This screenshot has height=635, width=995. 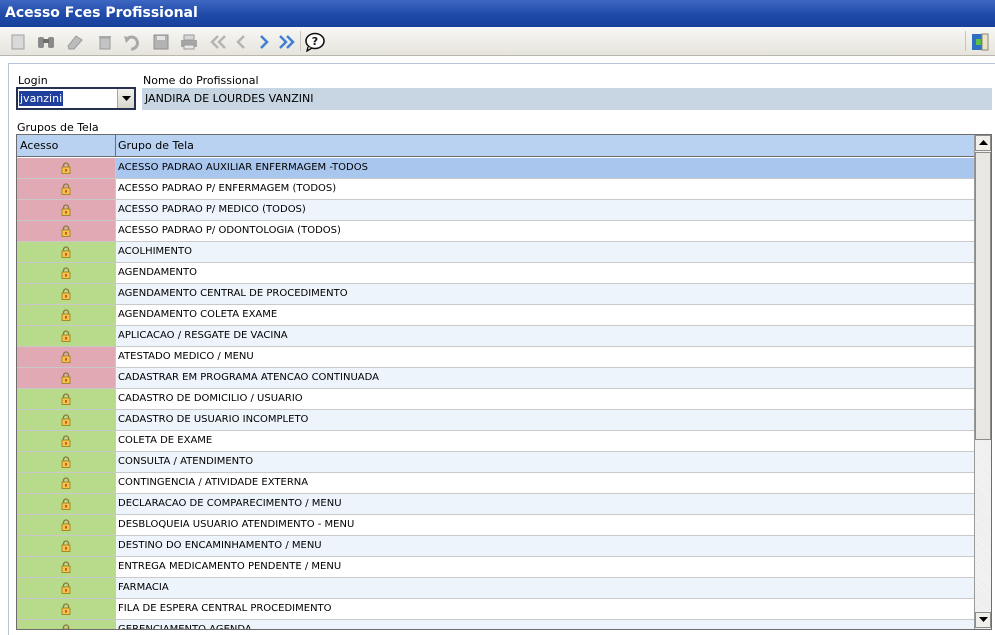 I want to click on help-icon: ?, so click(x=315, y=42).